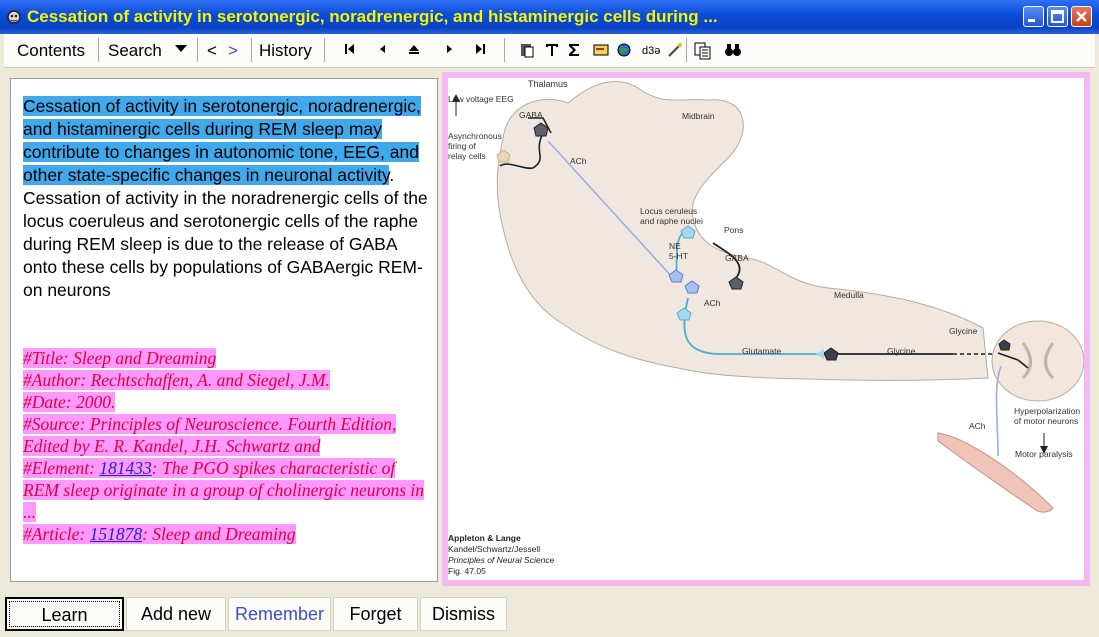 The width and height of the screenshot is (1099, 637). Describe the element at coordinates (1046, 421) in the screenshot. I see `label-hyper-2: of motor neurons` at that location.